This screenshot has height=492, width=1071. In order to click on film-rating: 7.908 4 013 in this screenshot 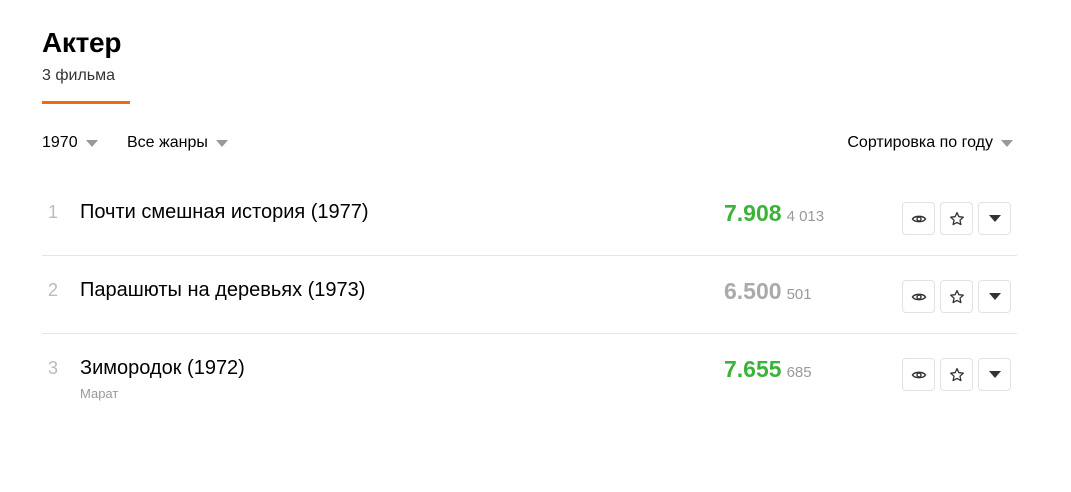, I will do `click(774, 213)`.